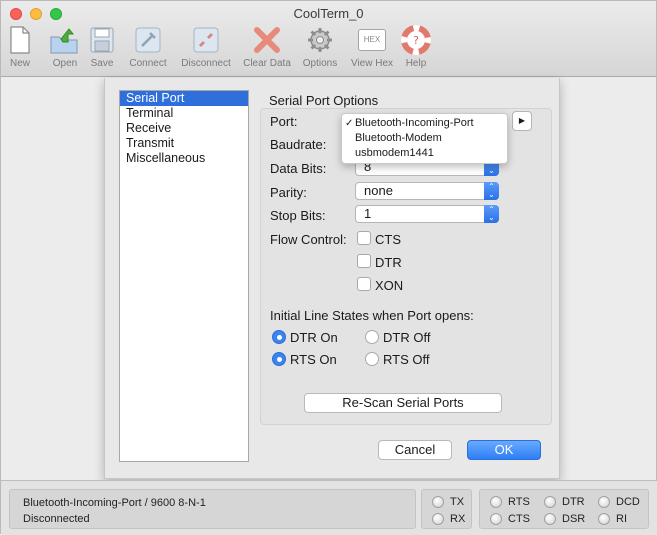  What do you see at coordinates (574, 519) in the screenshot?
I see `dsr-signal-label: DSR` at bounding box center [574, 519].